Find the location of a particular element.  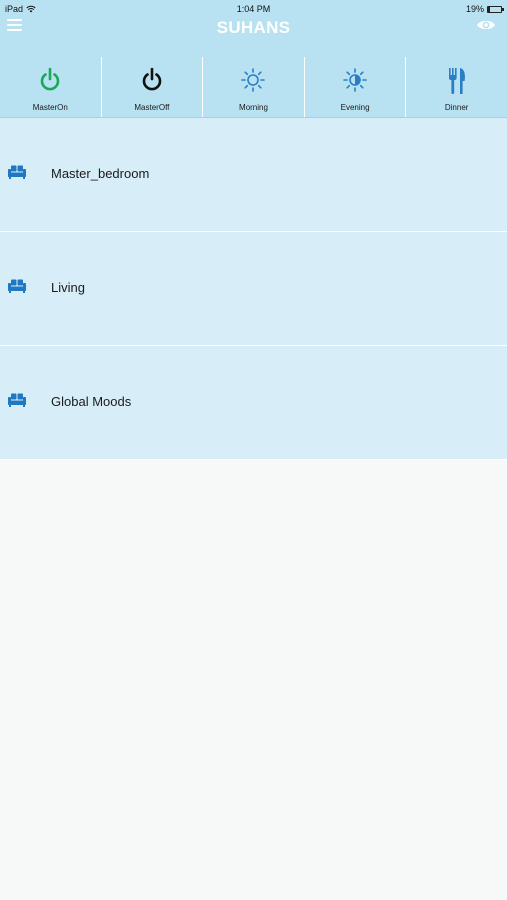

scene-masteroff-button: MasterOff is located at coordinates (153, 87).